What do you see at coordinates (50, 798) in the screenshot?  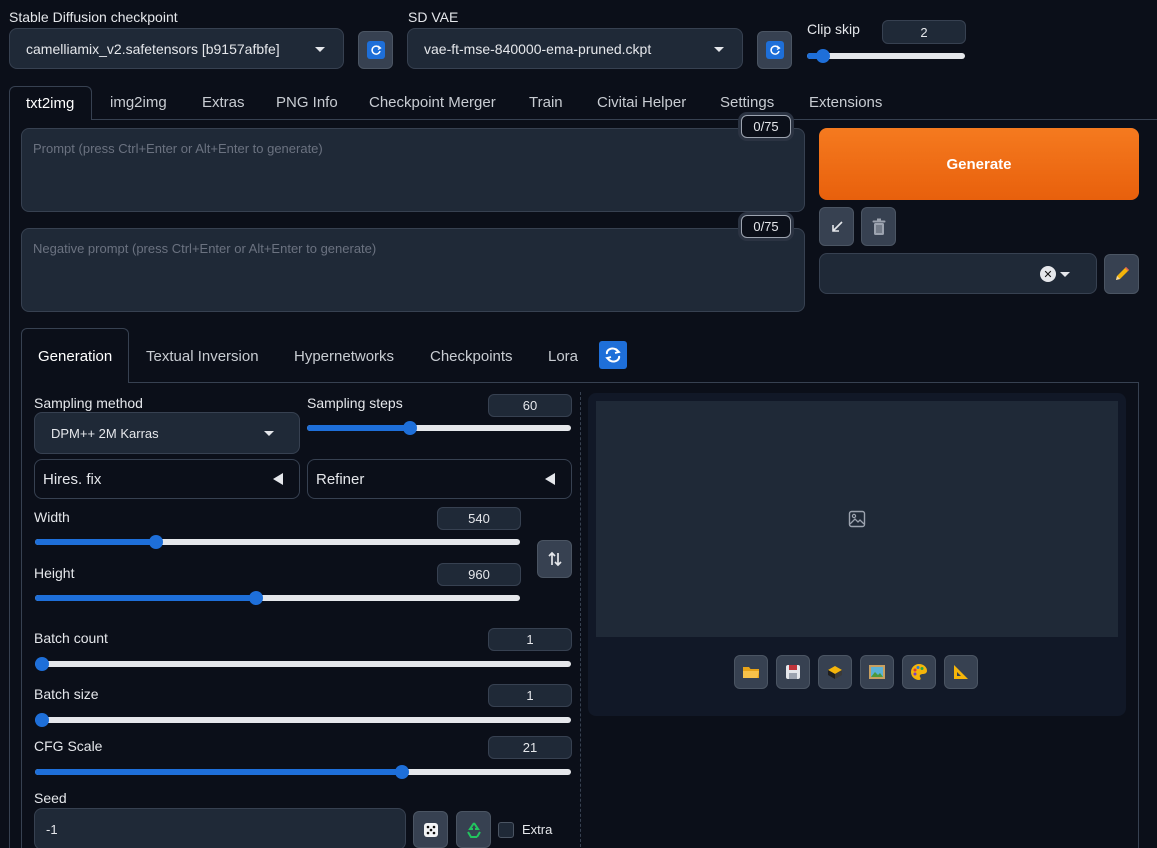 I see `seed-label: Seed` at bounding box center [50, 798].